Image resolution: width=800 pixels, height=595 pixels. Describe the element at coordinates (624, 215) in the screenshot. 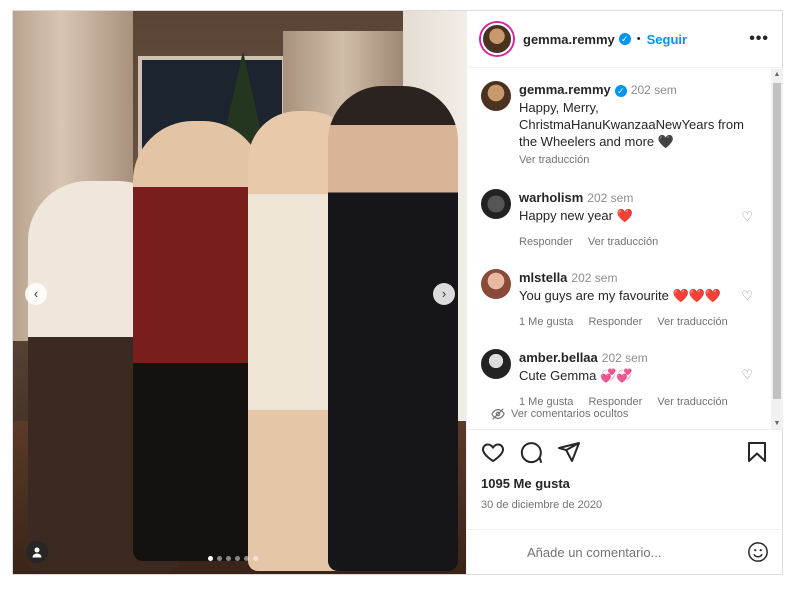

I see `comment-emoji: ❤️` at that location.